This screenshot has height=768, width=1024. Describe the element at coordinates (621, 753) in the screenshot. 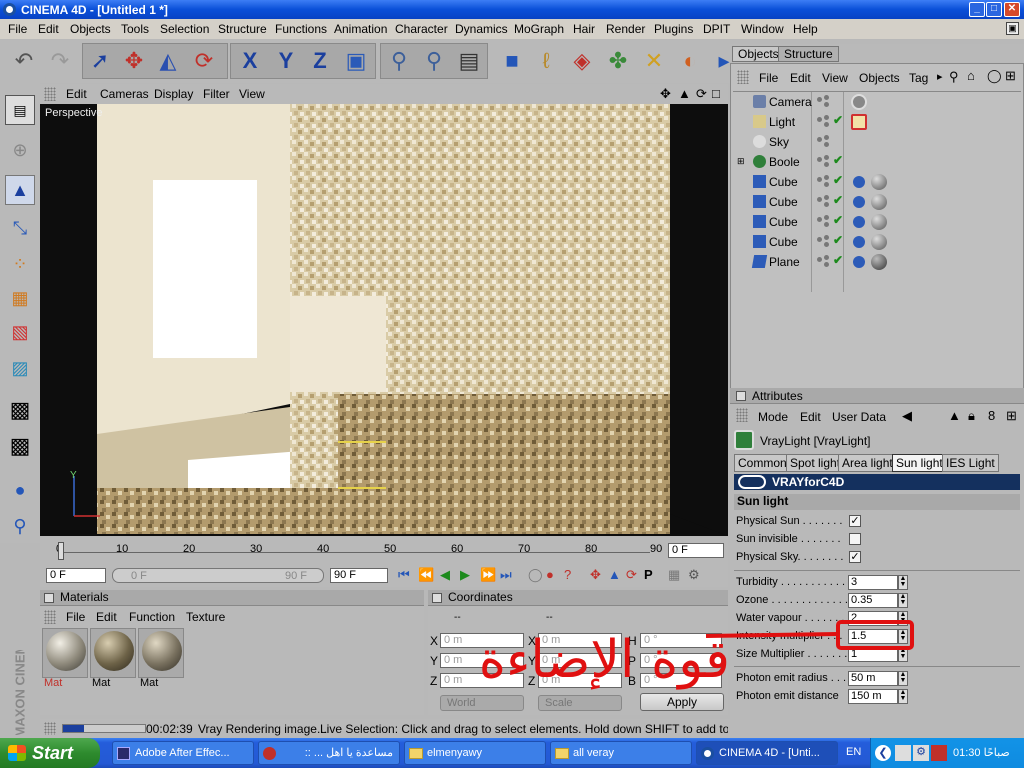

I see `task-folder-all-veray: all veray` at that location.